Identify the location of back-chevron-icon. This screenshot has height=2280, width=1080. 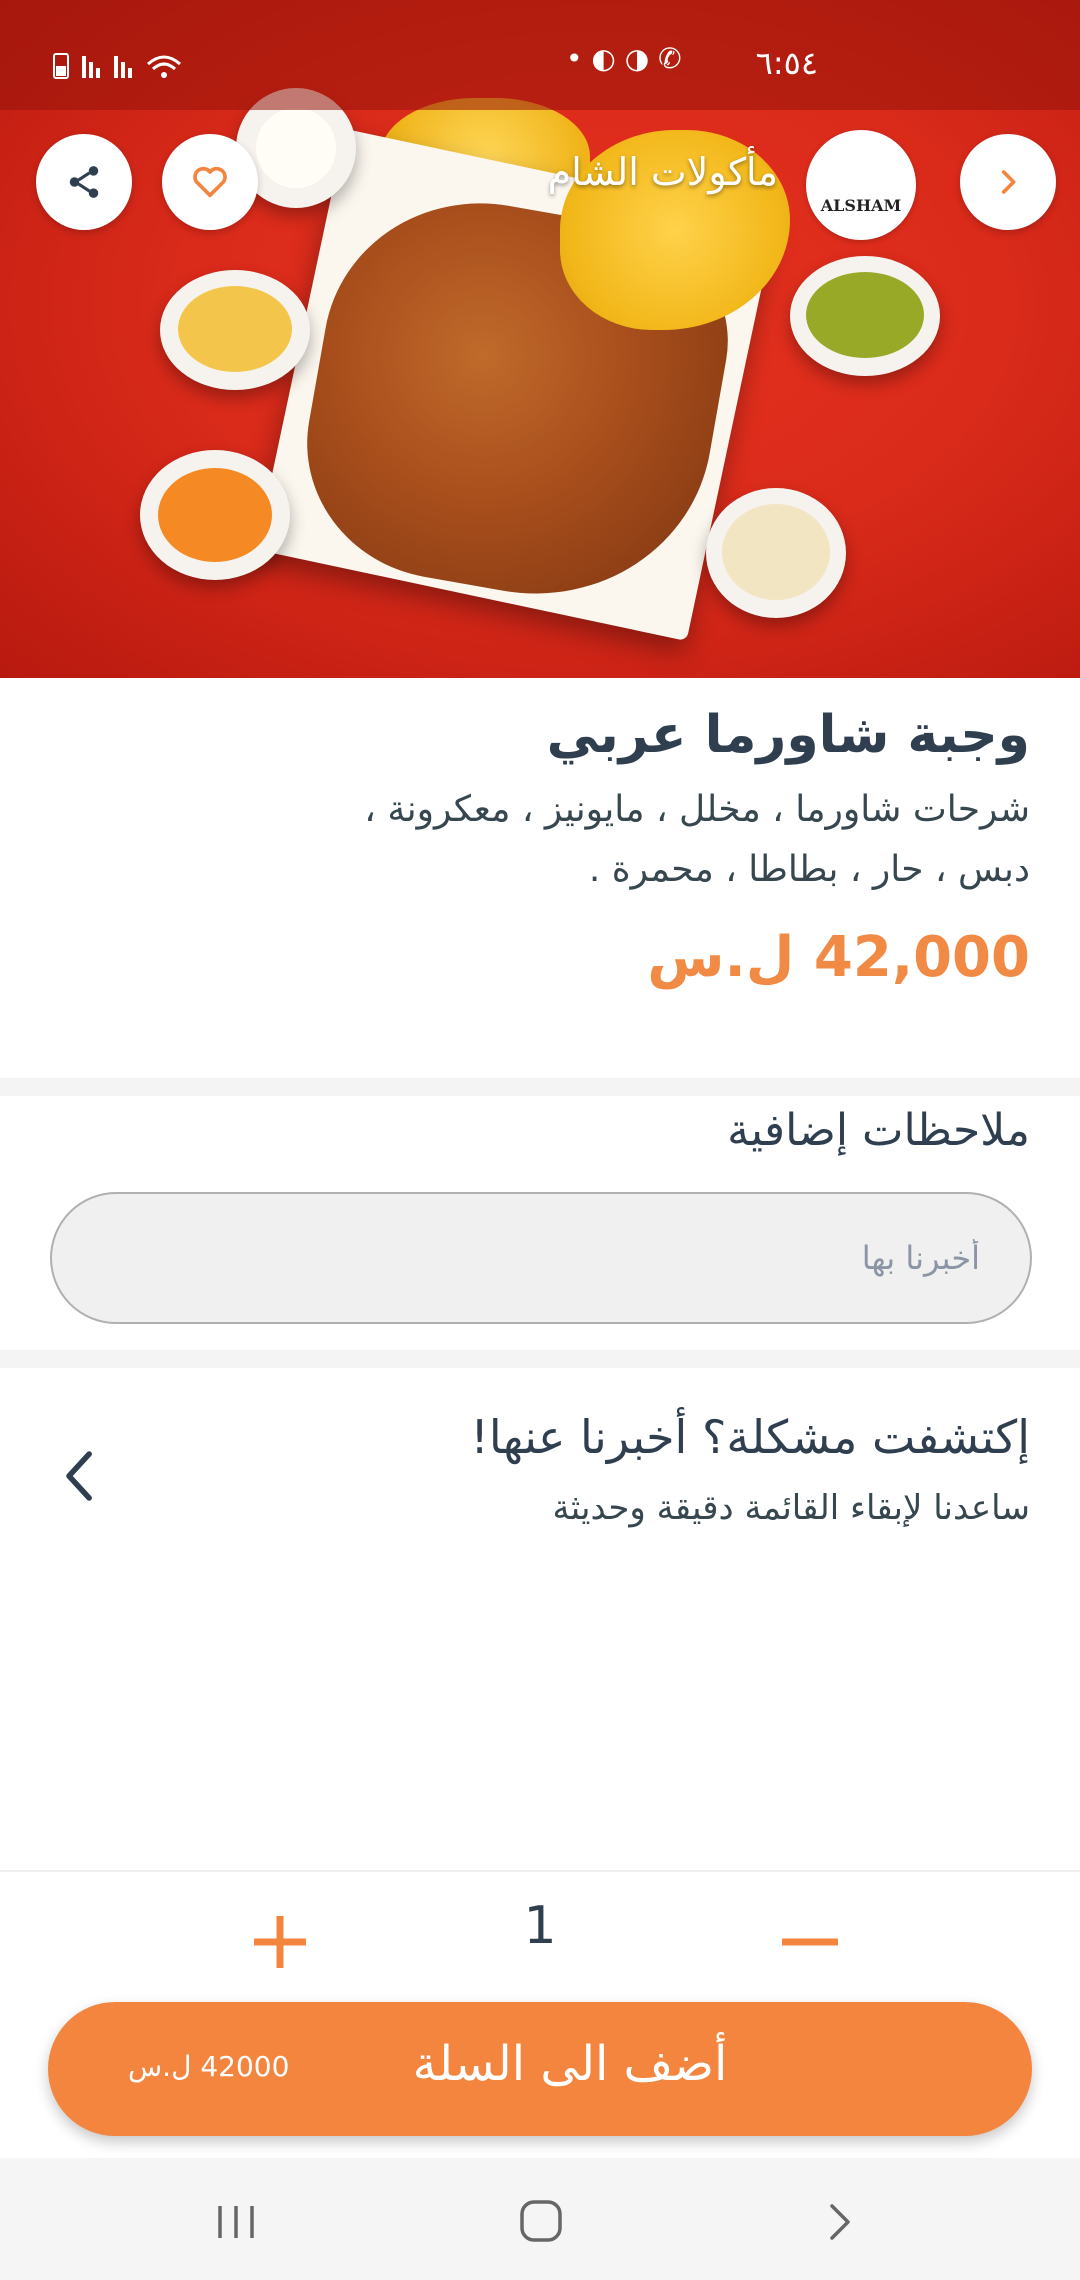
(840, 2222).